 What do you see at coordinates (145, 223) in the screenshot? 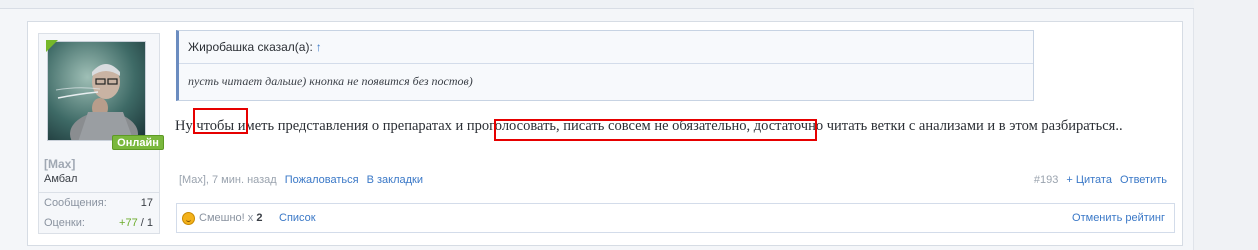
I see `stat-negative: / 1` at bounding box center [145, 223].